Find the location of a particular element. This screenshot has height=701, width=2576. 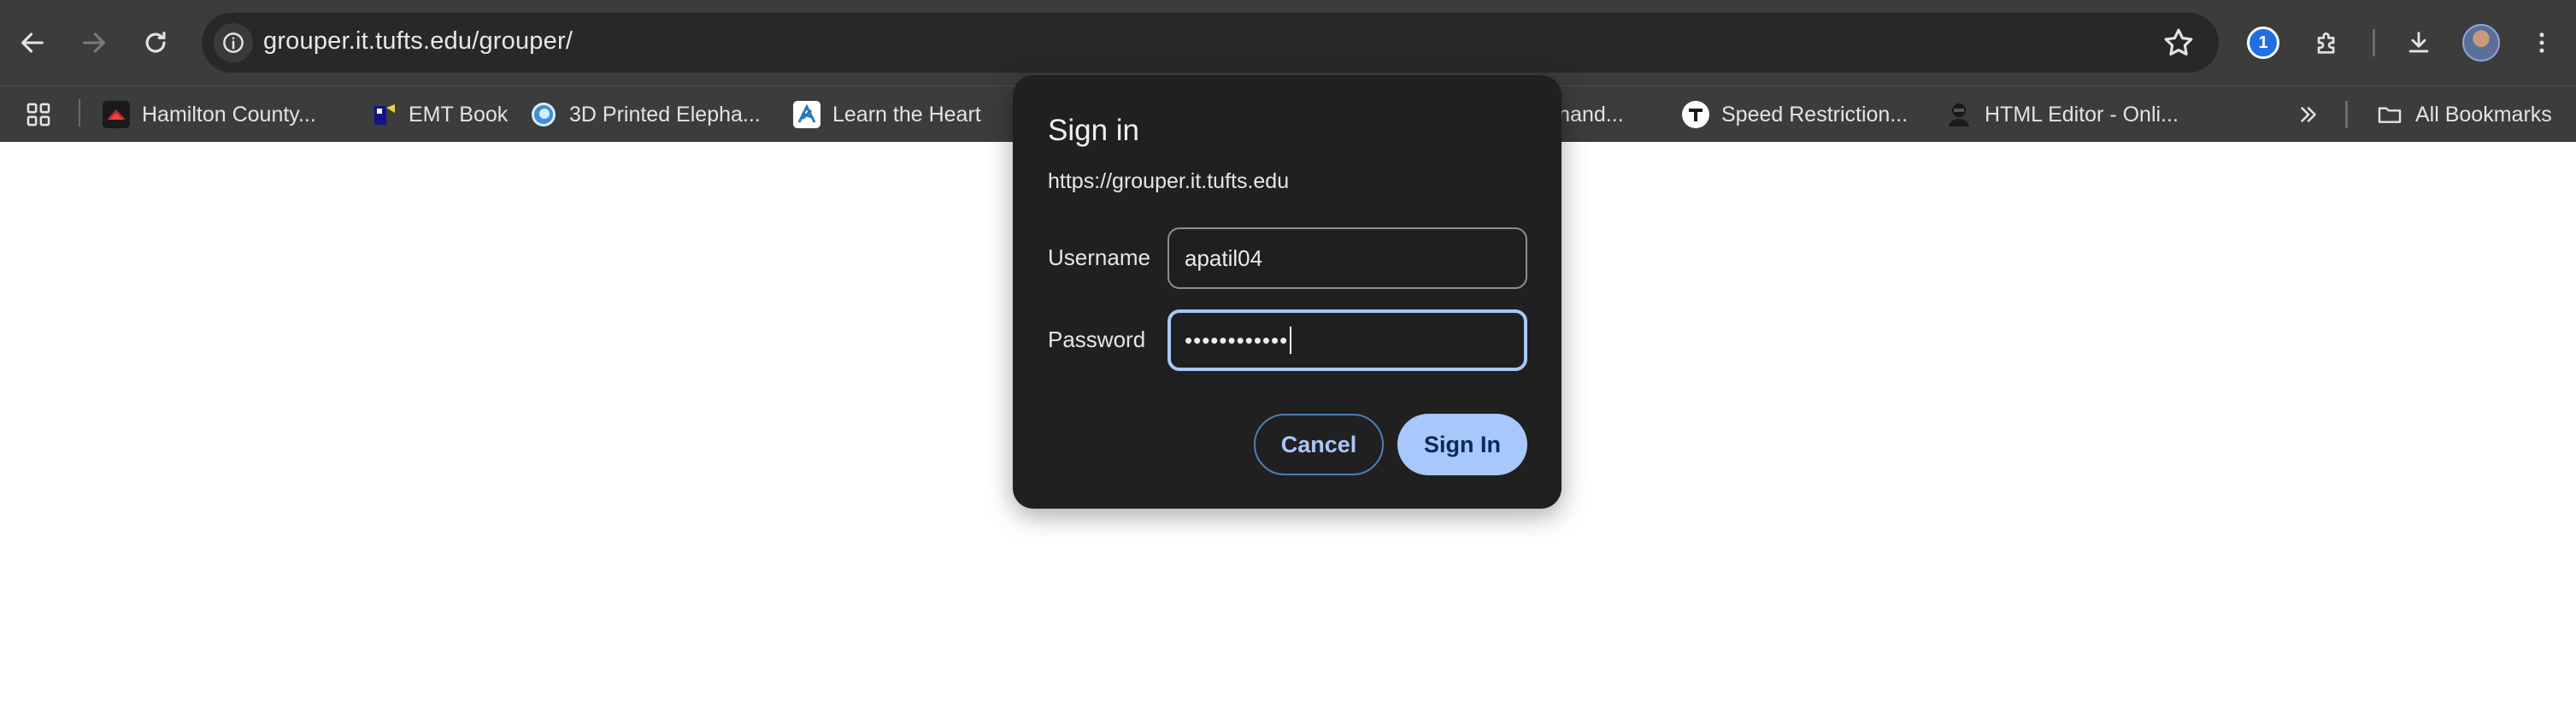

arrow-left-icon is located at coordinates (32, 42).